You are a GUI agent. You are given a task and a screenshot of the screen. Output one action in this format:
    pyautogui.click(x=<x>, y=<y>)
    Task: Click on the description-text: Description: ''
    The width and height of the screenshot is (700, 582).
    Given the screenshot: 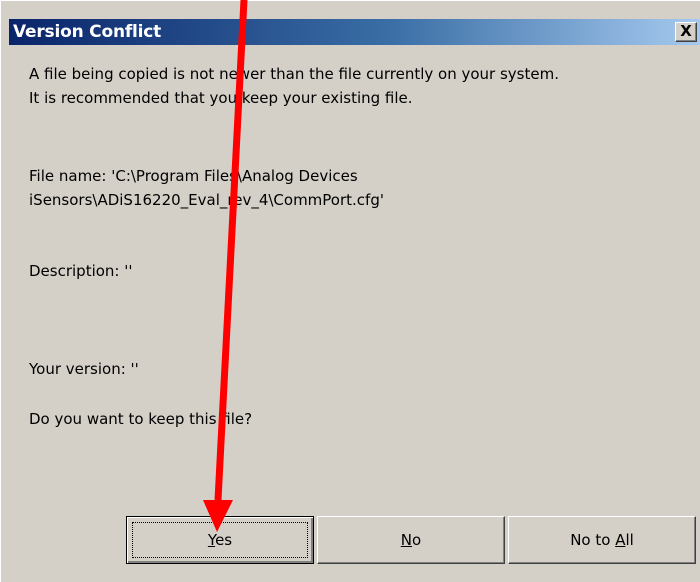 What is the action you would take?
    pyautogui.click(x=81, y=271)
    